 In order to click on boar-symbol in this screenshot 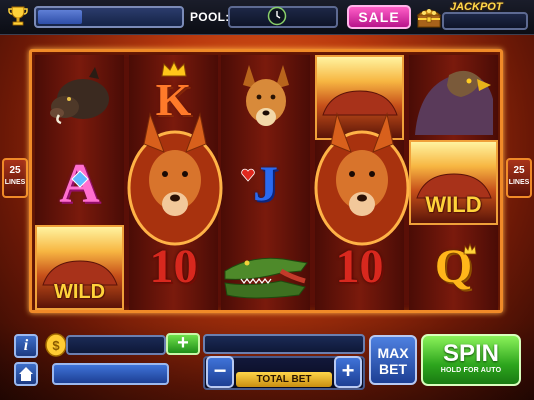, I will do `click(79, 97)`.